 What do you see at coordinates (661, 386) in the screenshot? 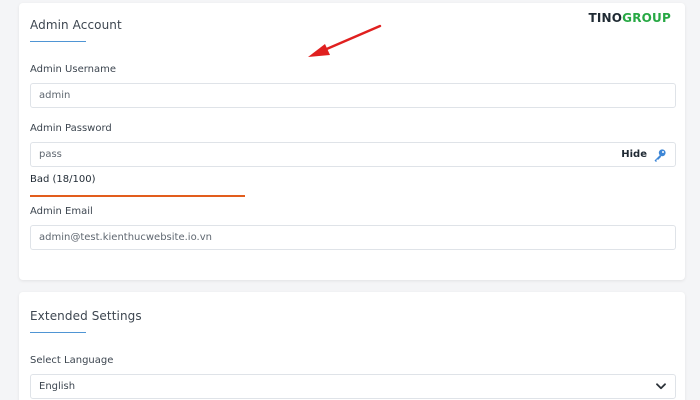
I see `chevron-down-icon` at bounding box center [661, 386].